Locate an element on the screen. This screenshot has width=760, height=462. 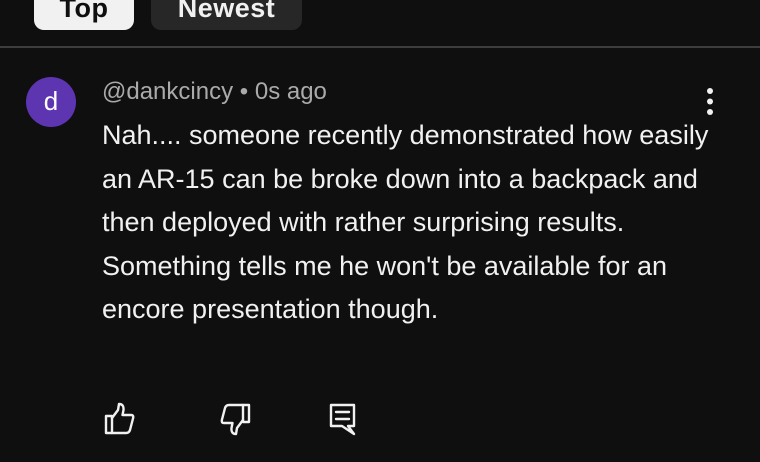
avatar-letter: d is located at coordinates (51, 101).